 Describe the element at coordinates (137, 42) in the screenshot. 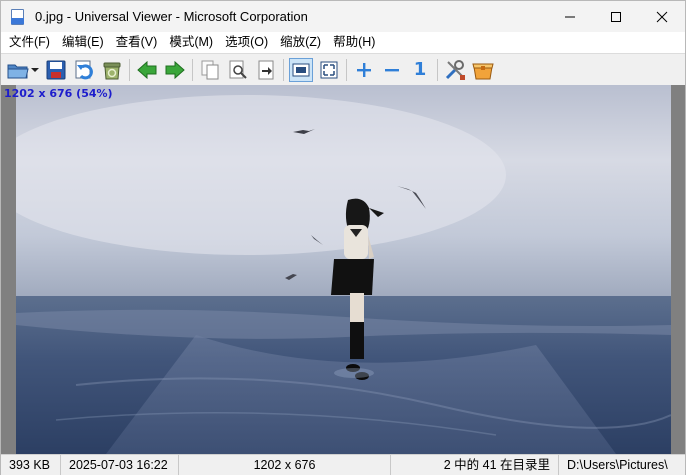

I see `menu-view: 查看(V)` at that location.